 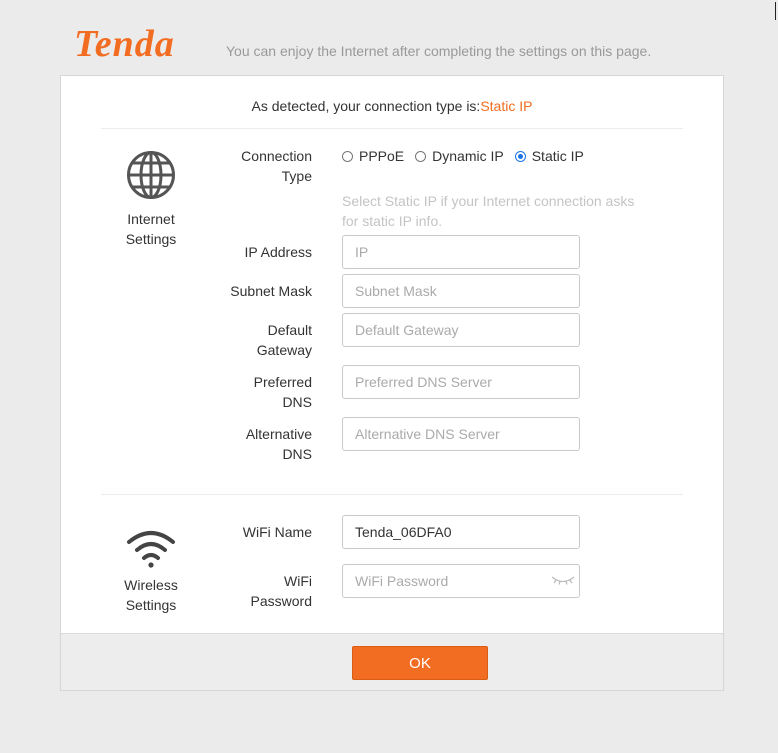 I want to click on card-footer: OK, so click(x=392, y=661).